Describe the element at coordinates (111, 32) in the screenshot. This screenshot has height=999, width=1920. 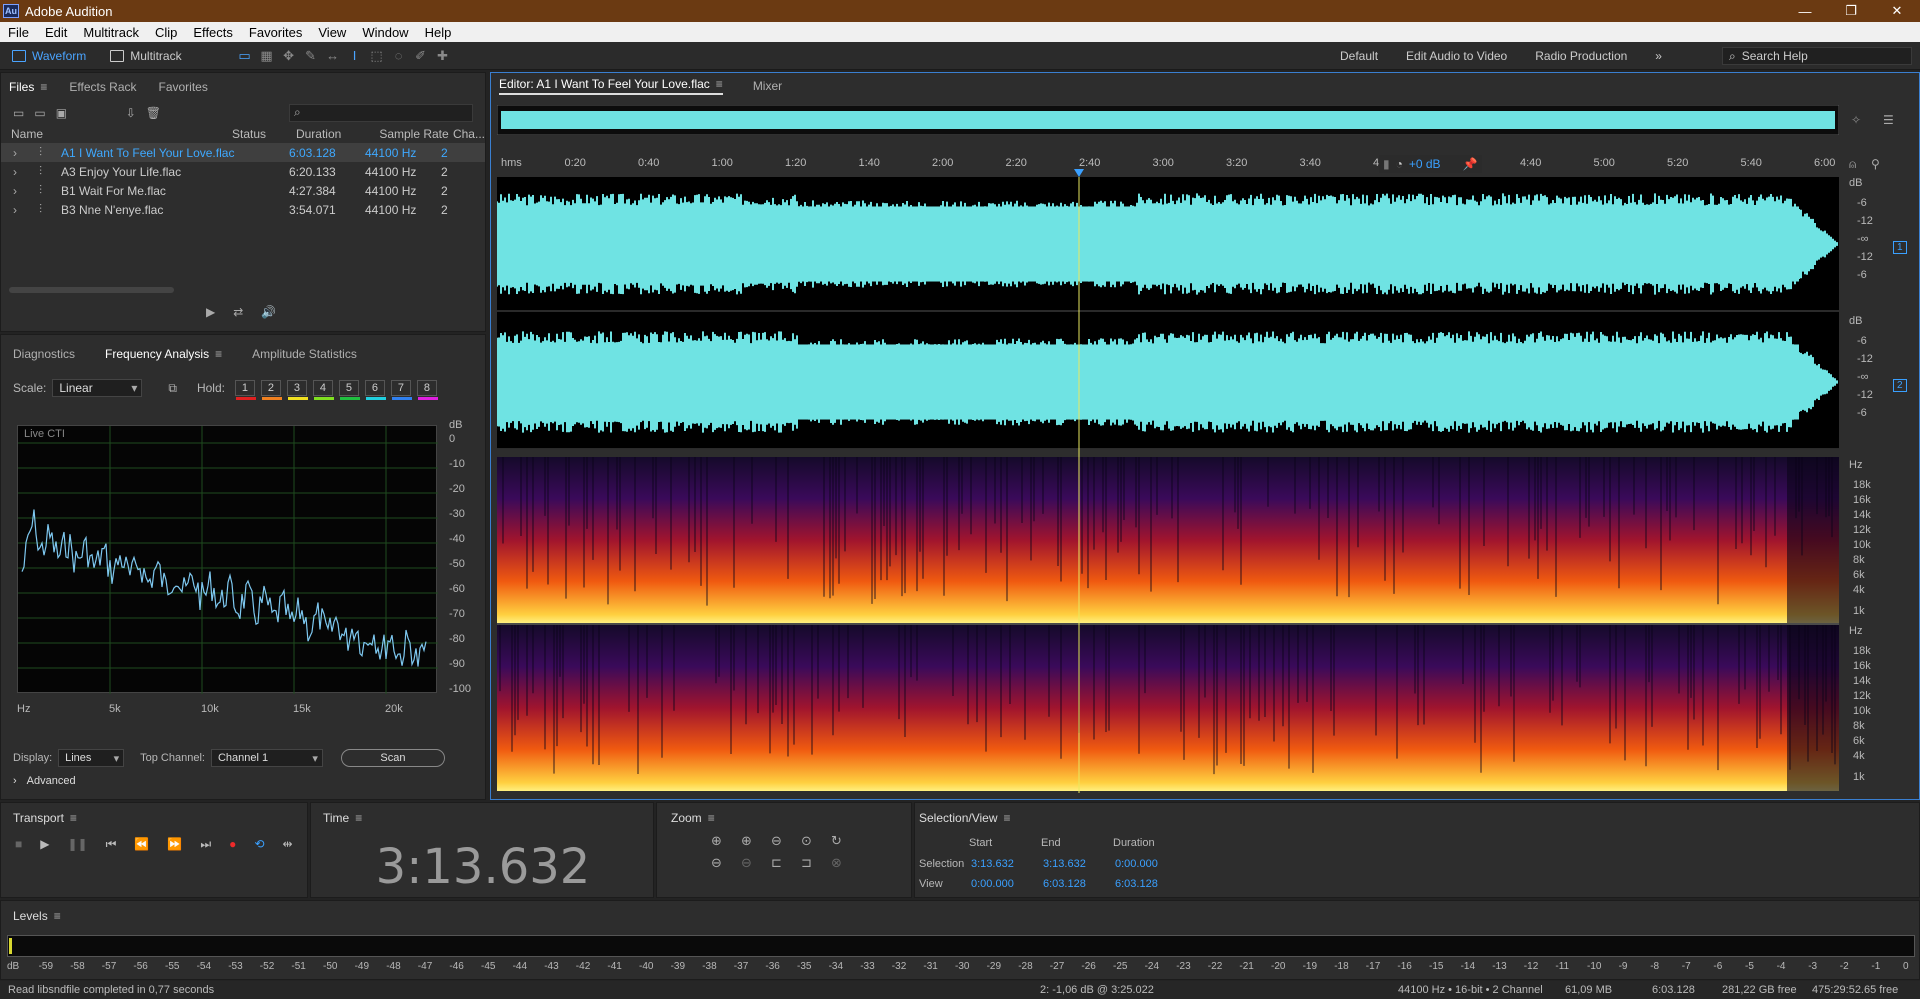
I see `menu-multitrack: Multitrack` at that location.